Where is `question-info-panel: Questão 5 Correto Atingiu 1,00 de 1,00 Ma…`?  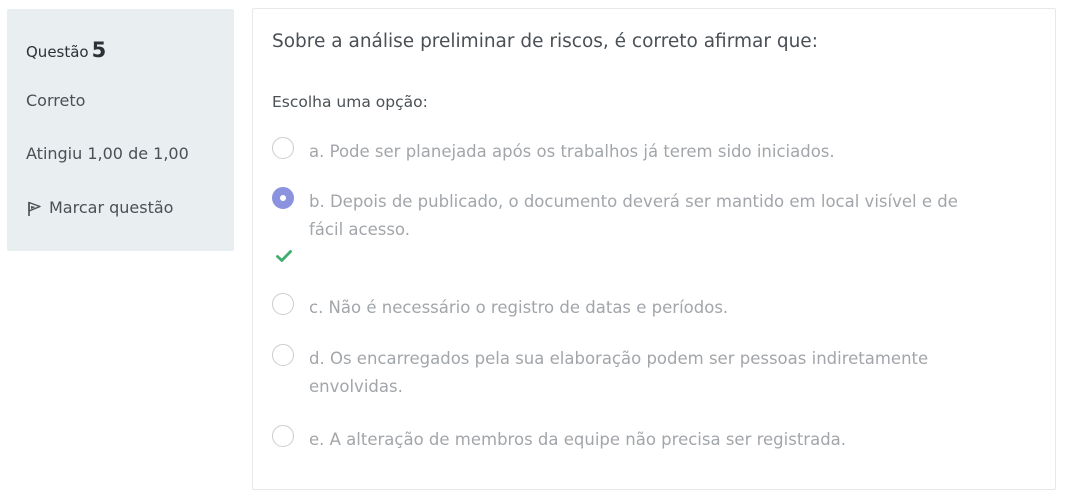 question-info-panel: Questão 5 Correto Atingiu 1,00 de 1,00 Ma… is located at coordinates (120, 130).